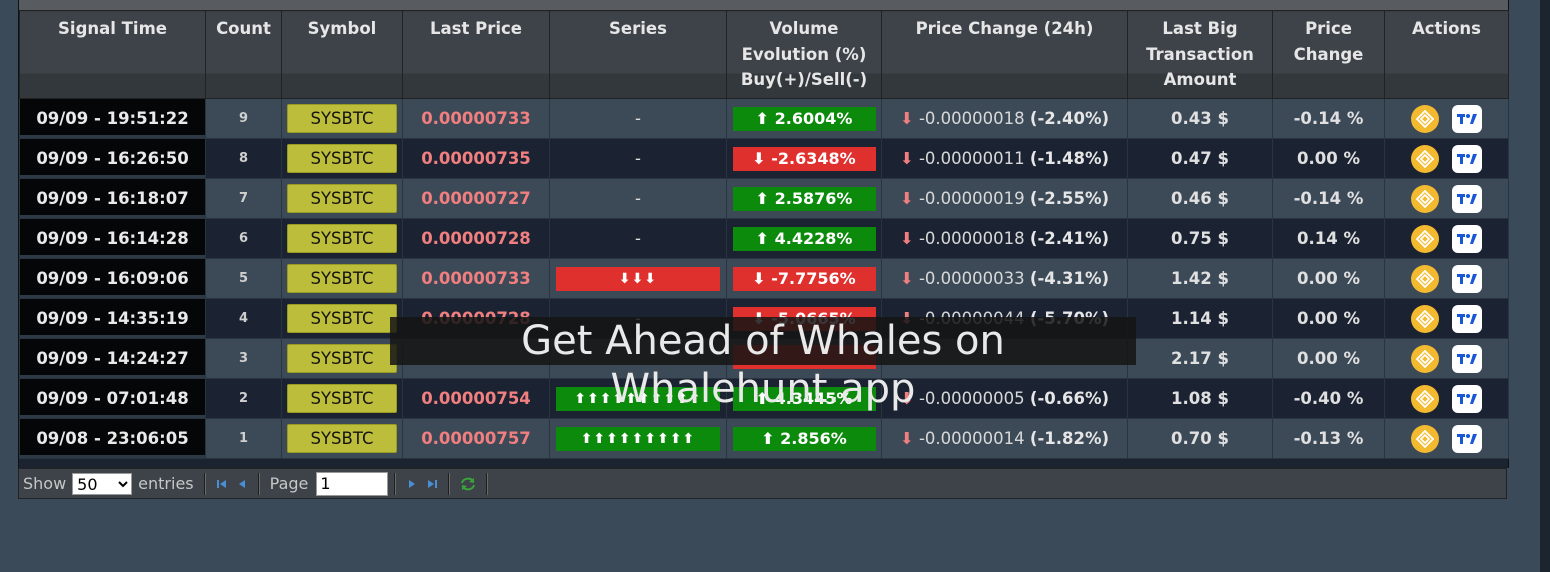 The height and width of the screenshot is (572, 1550). Describe the element at coordinates (638, 198) in the screenshot. I see `series-value: -` at that location.